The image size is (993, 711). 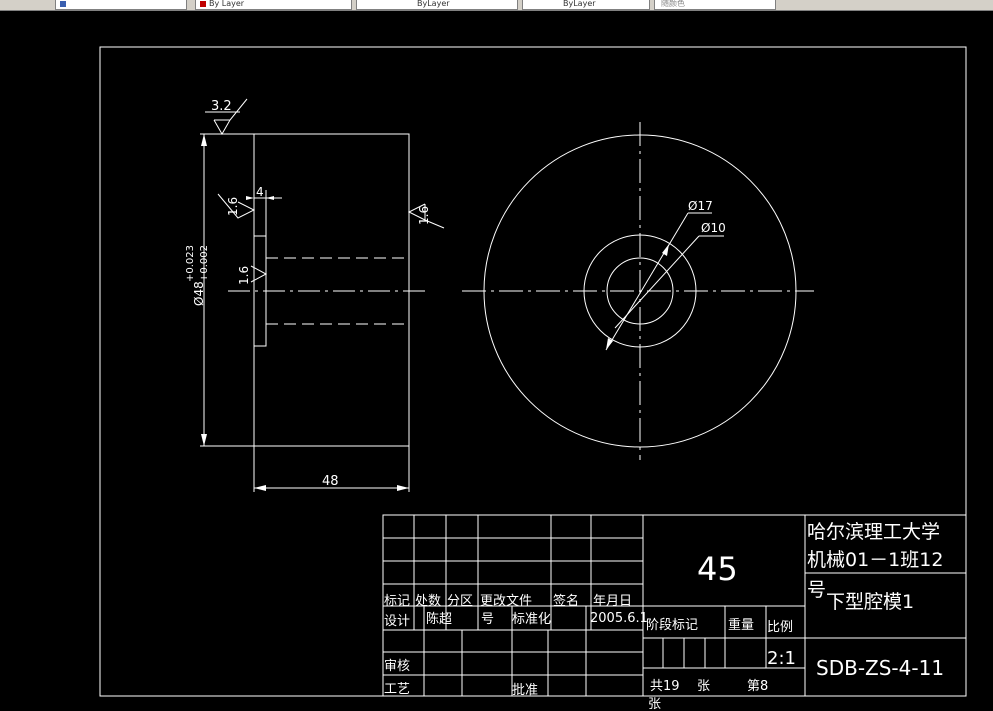 I want to click on color-swatch-icon, so click(x=203, y=4).